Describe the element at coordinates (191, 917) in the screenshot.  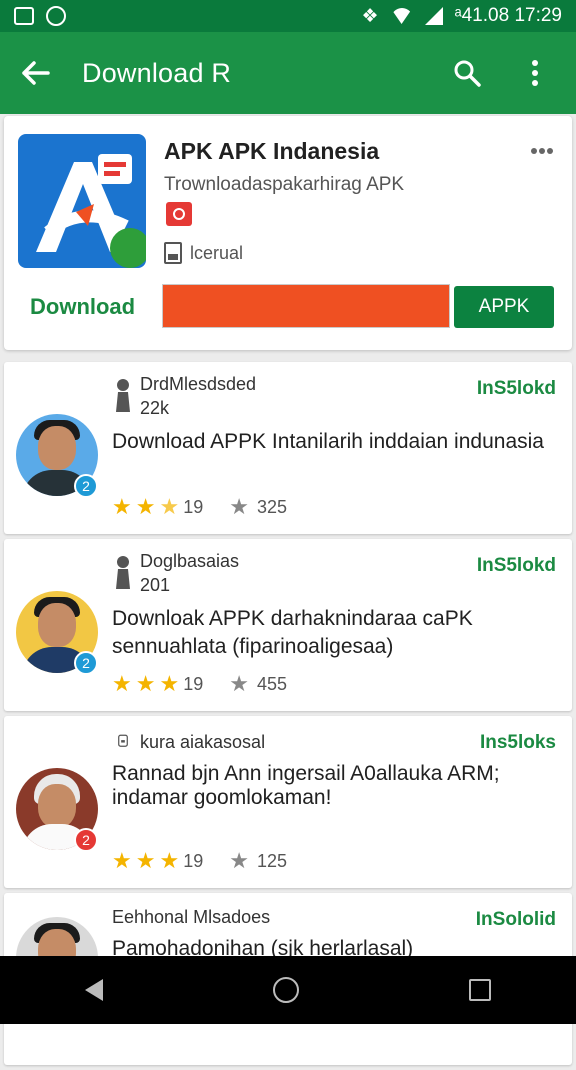
I see `reviewer-name: Eehhonal Mlsadoes` at that location.